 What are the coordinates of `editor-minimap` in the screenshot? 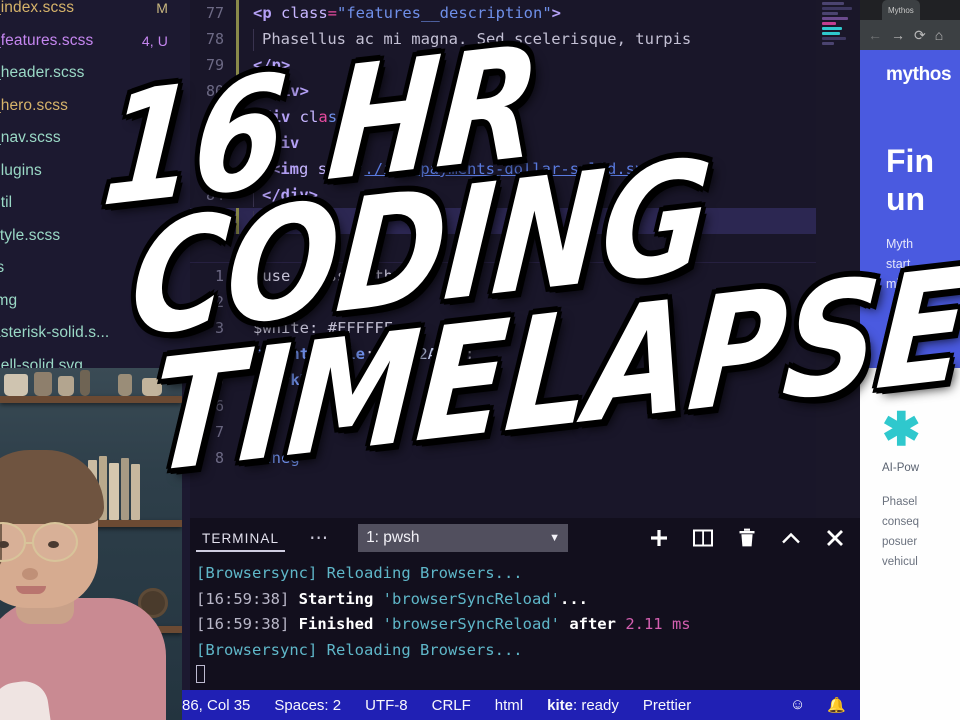 It's located at (838, 259).